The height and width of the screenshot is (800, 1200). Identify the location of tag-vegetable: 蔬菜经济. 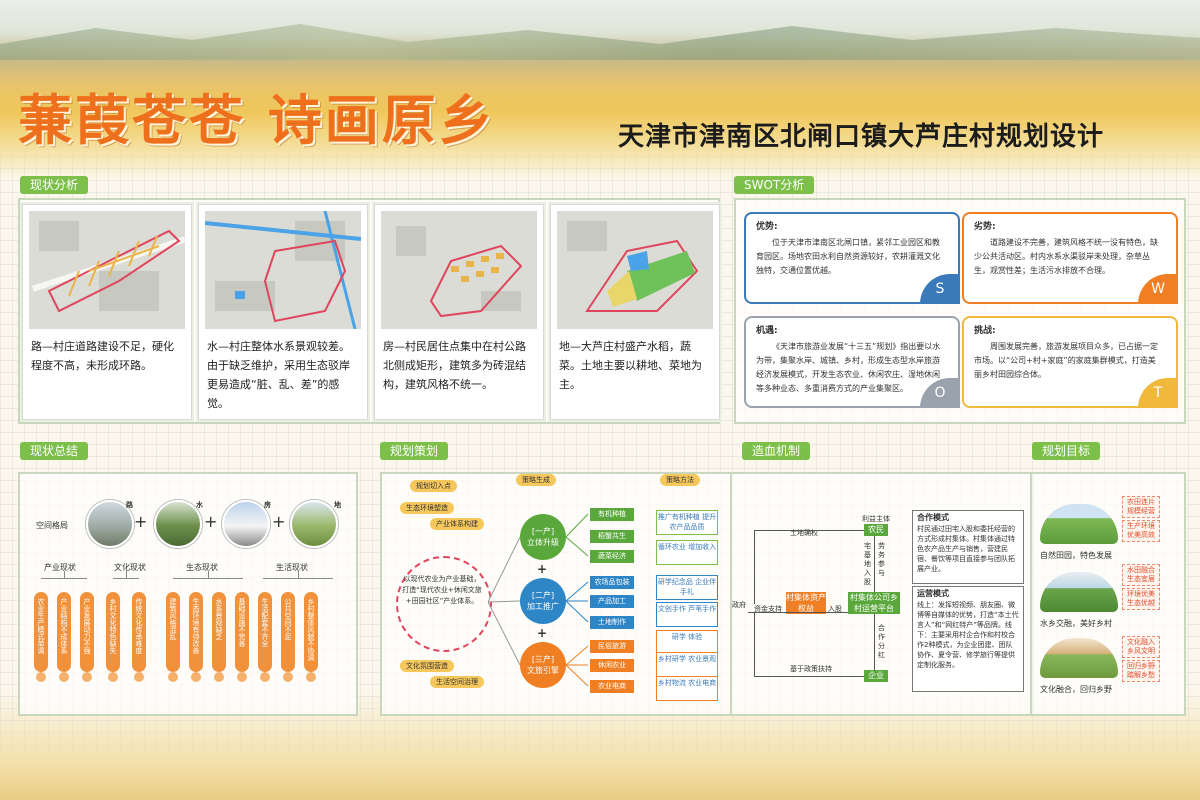
(612, 556).